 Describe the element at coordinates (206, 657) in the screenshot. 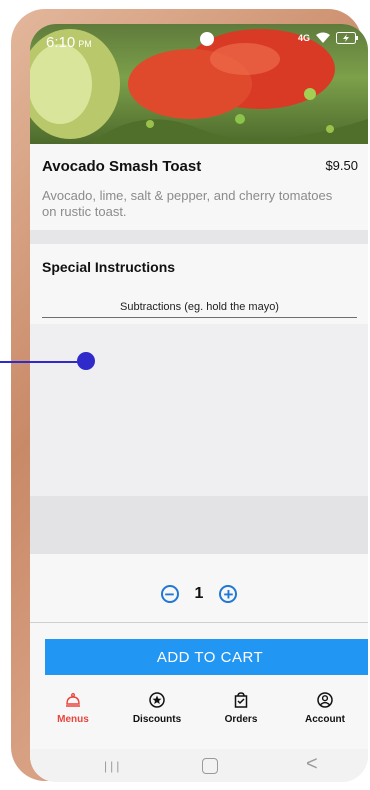

I see `add-to-cart-button: ADD TO CART` at that location.